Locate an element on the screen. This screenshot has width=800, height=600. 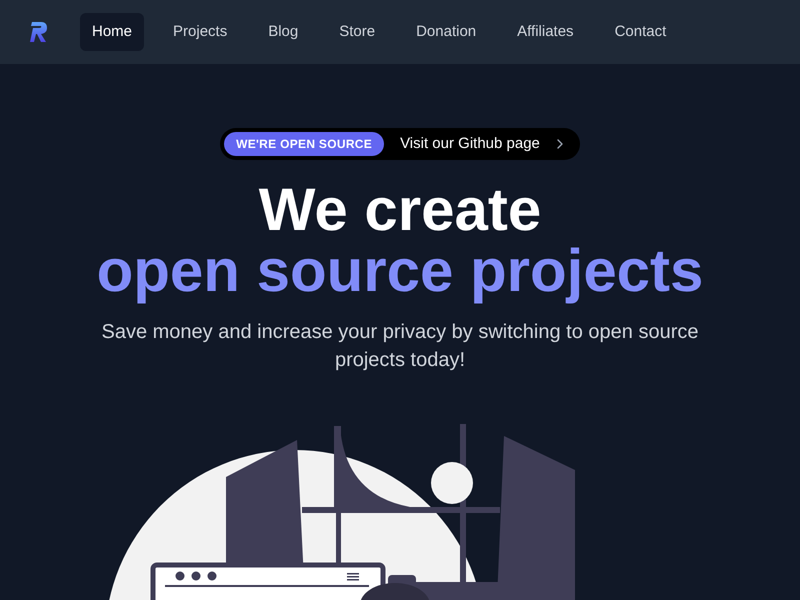
logo-icon is located at coordinates (39, 32).